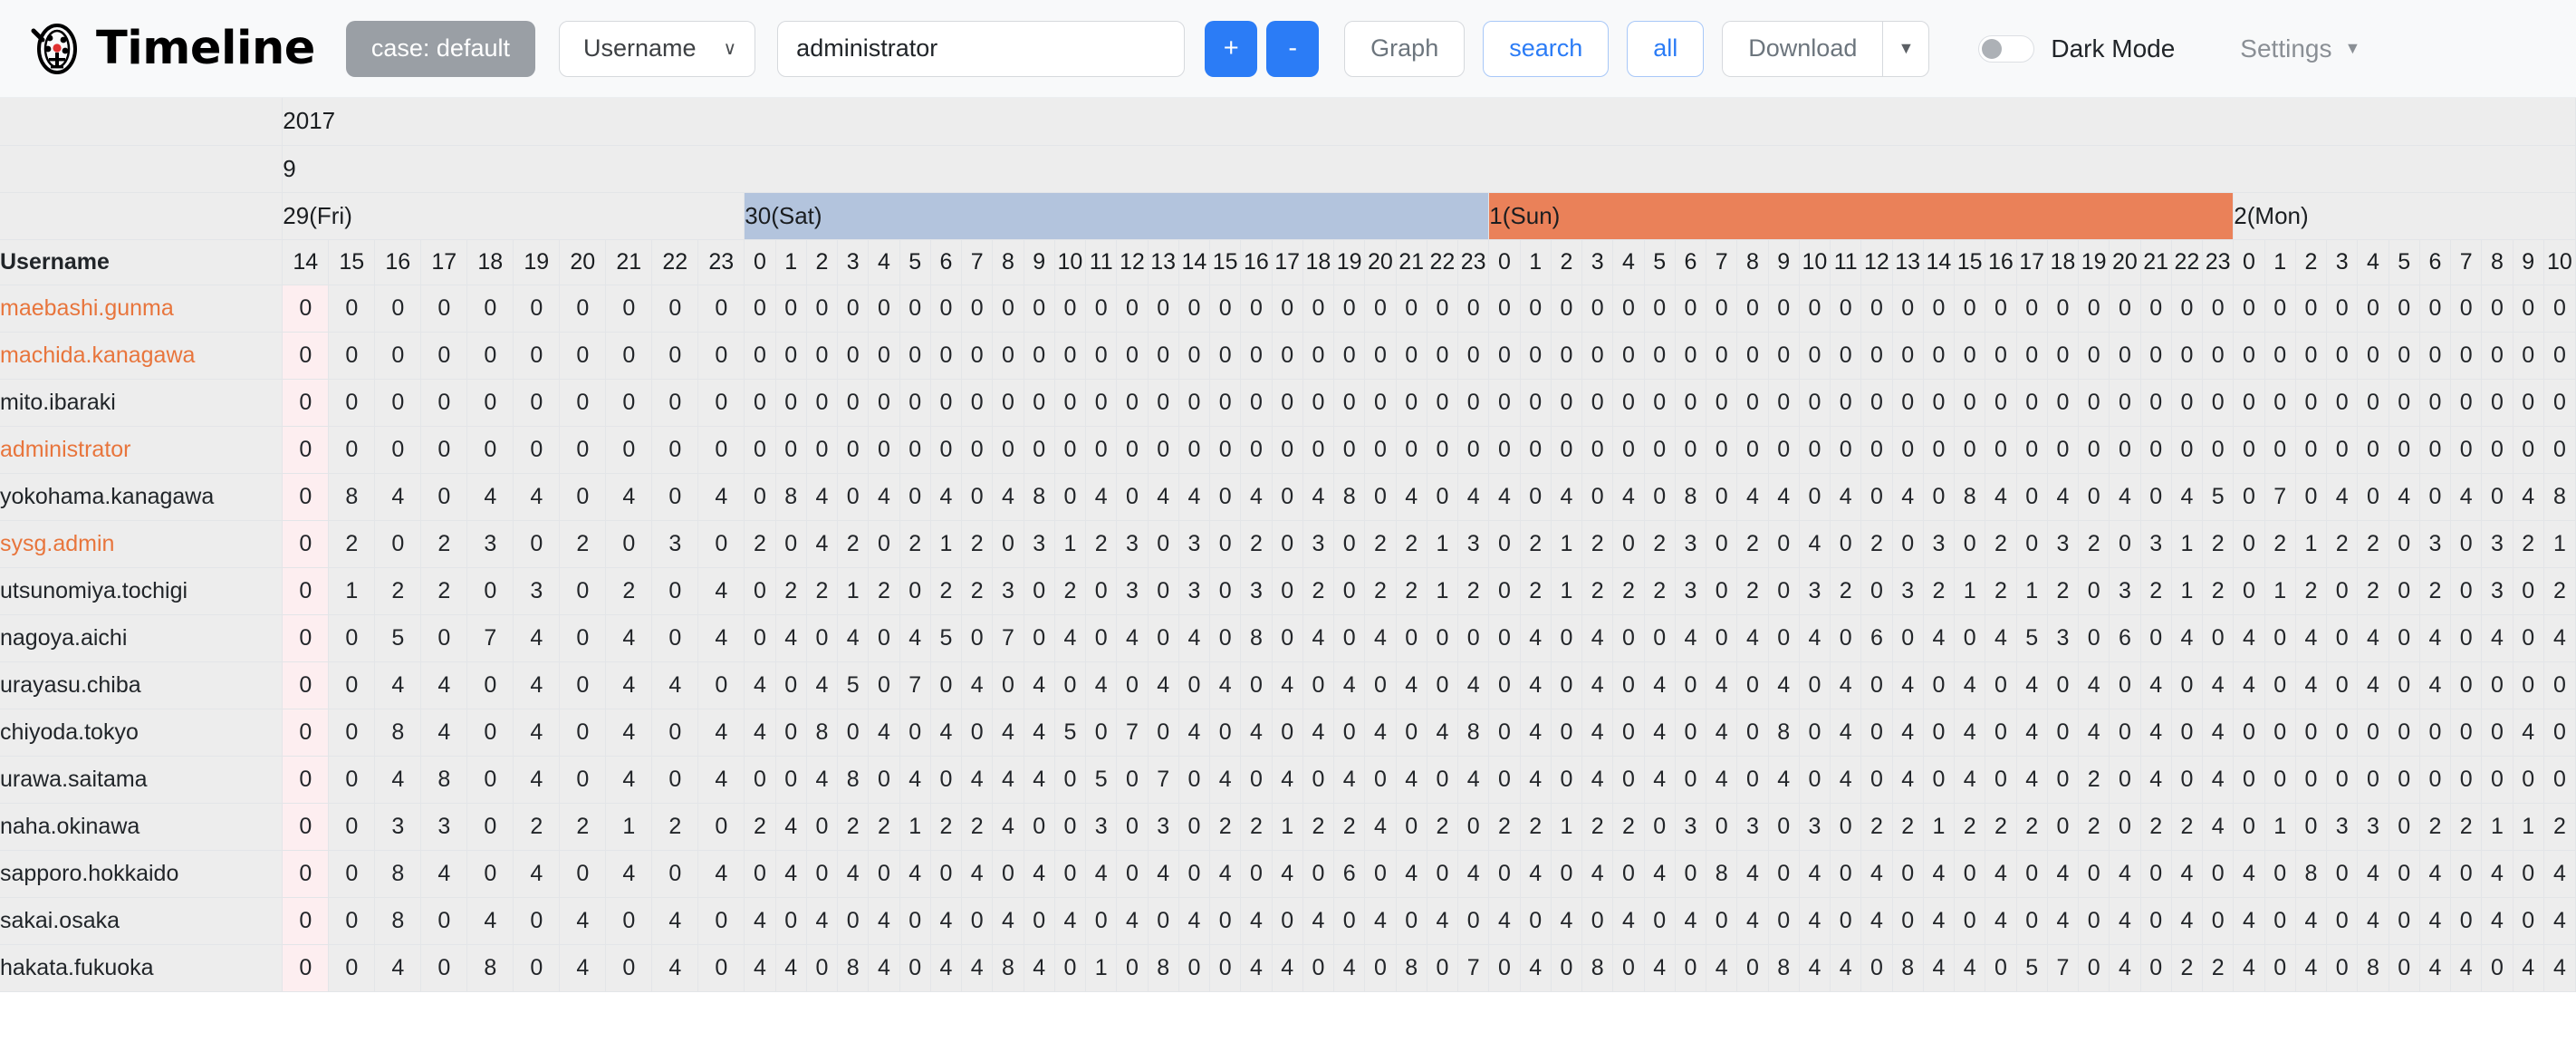 Image resolution: width=2576 pixels, height=1042 pixels. Describe the element at coordinates (1666, 48) in the screenshot. I see `all-button: all` at that location.